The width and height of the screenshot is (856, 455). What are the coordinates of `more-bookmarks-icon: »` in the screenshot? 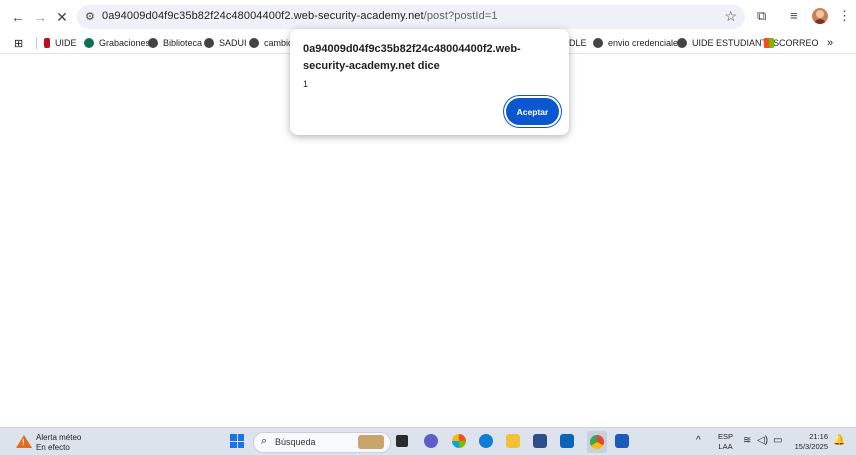 It's located at (830, 43).